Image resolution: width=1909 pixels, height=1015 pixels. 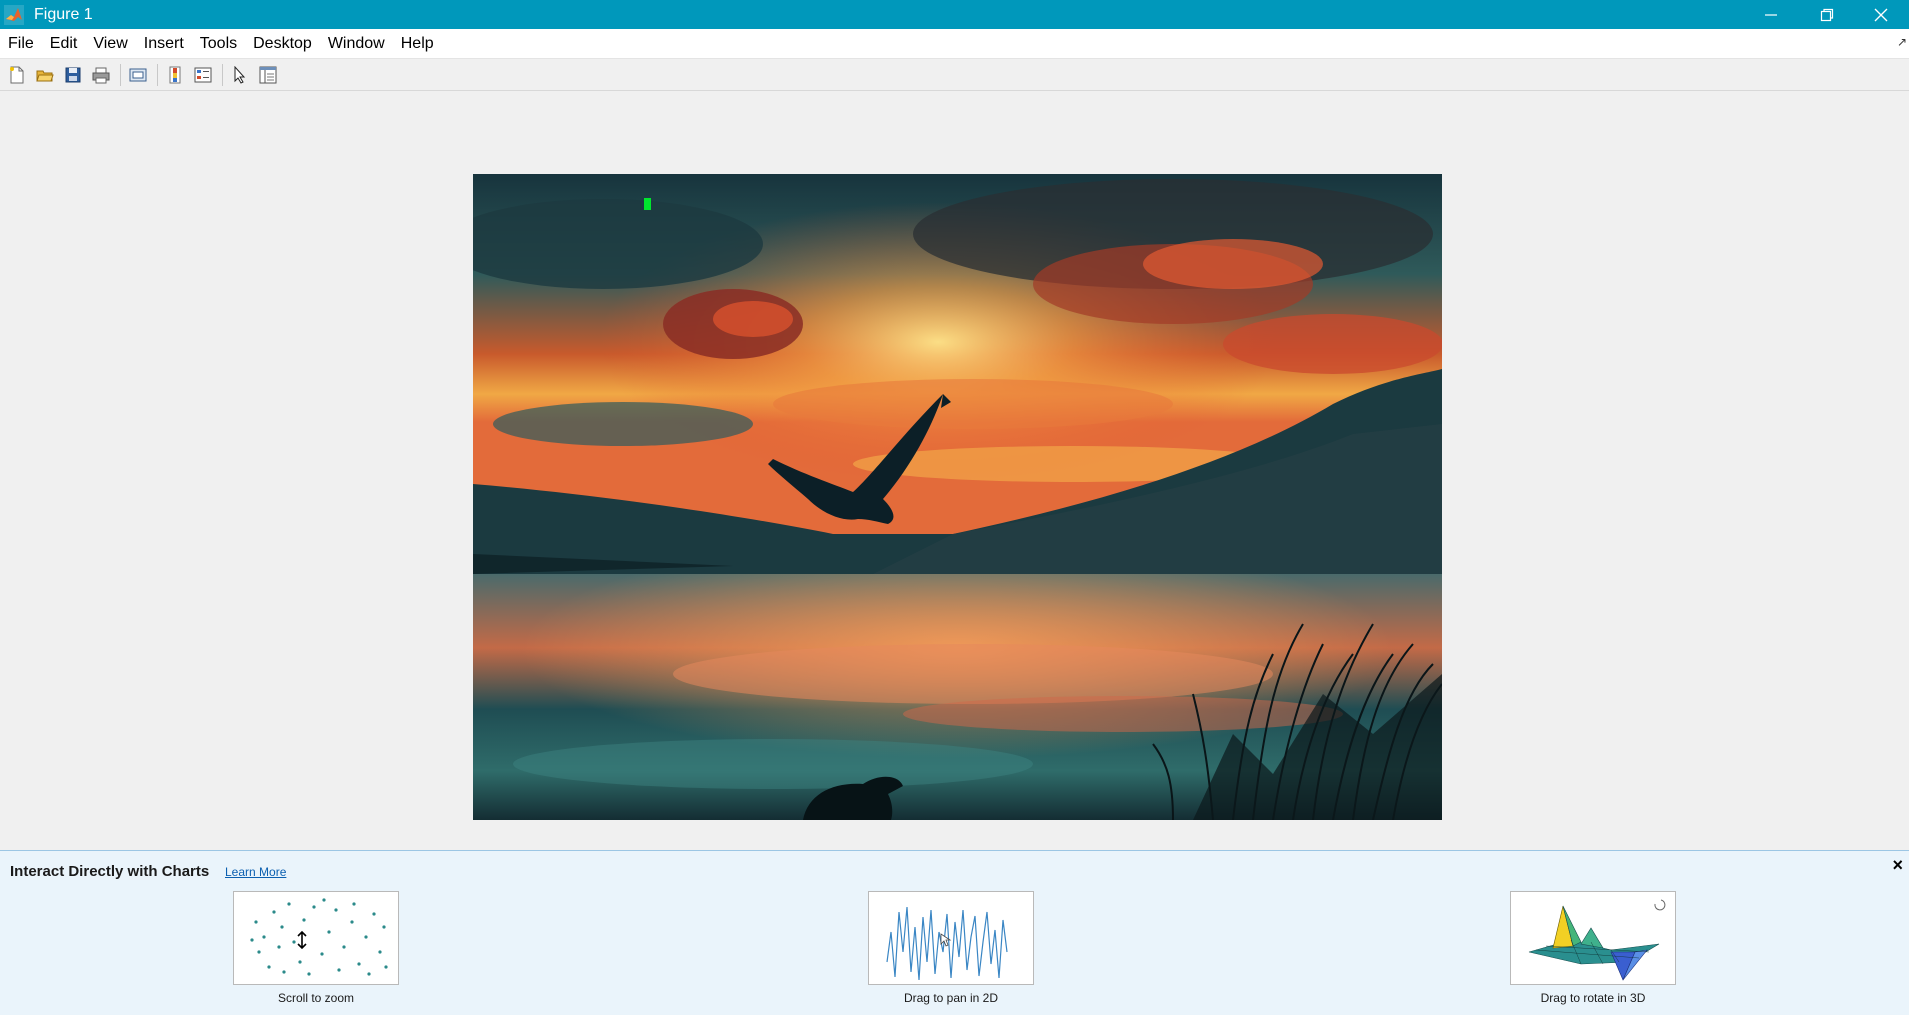 I want to click on window-title: Figure 1, so click(x=63, y=14).